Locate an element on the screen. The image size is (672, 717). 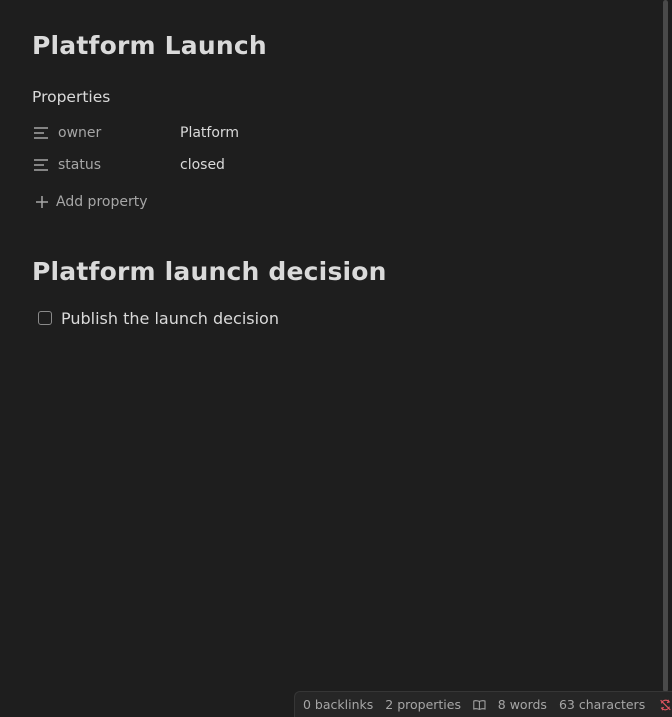
property-key: owner is located at coordinates (119, 133).